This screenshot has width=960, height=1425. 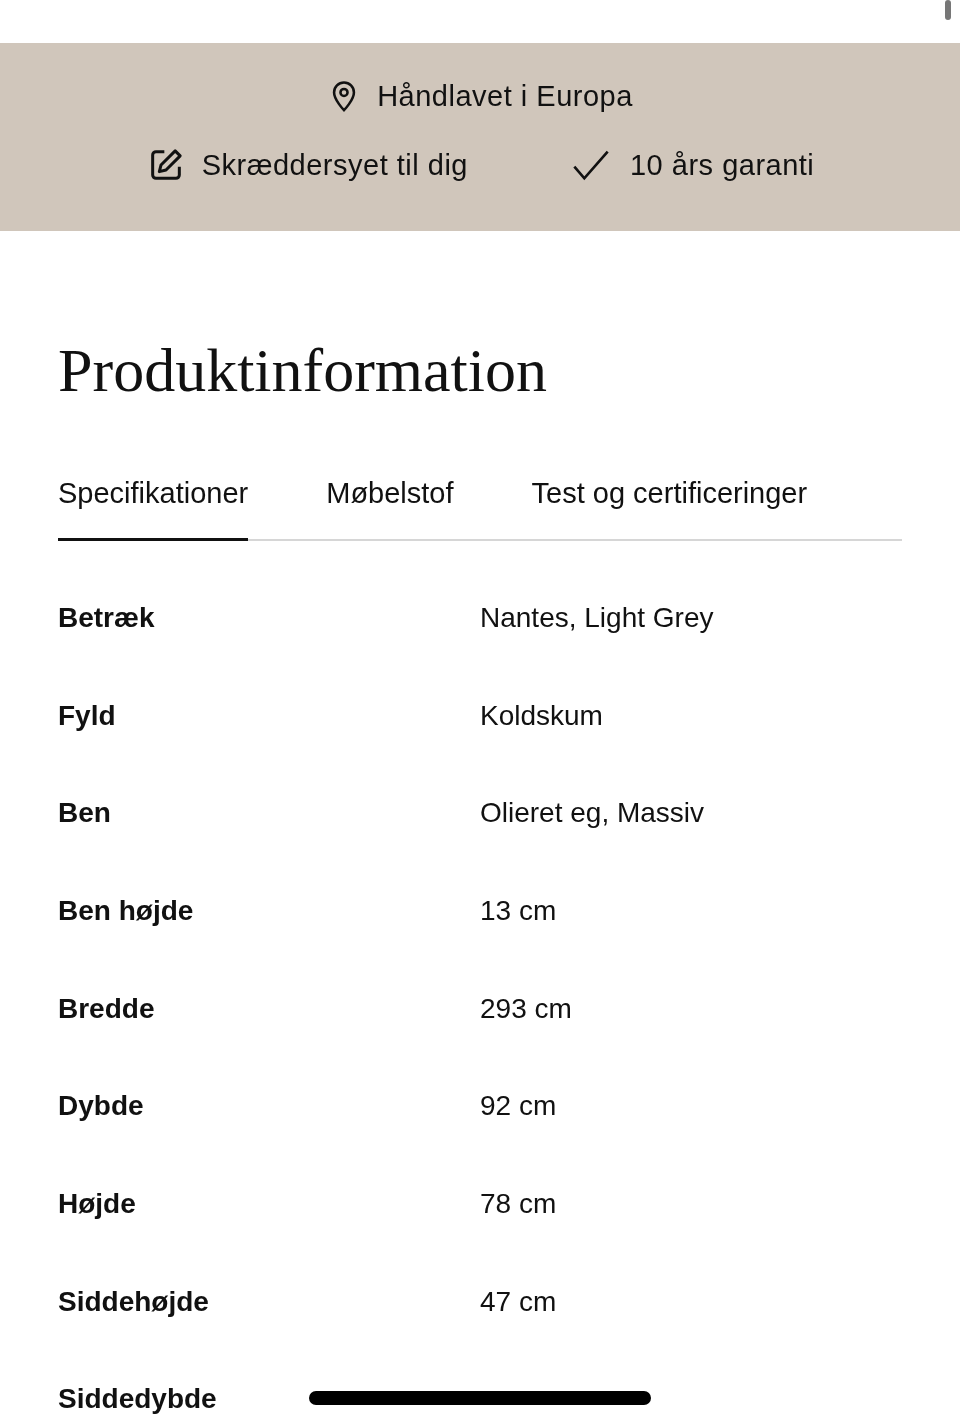 I want to click on scroll-bar, so click(x=948, y=10).